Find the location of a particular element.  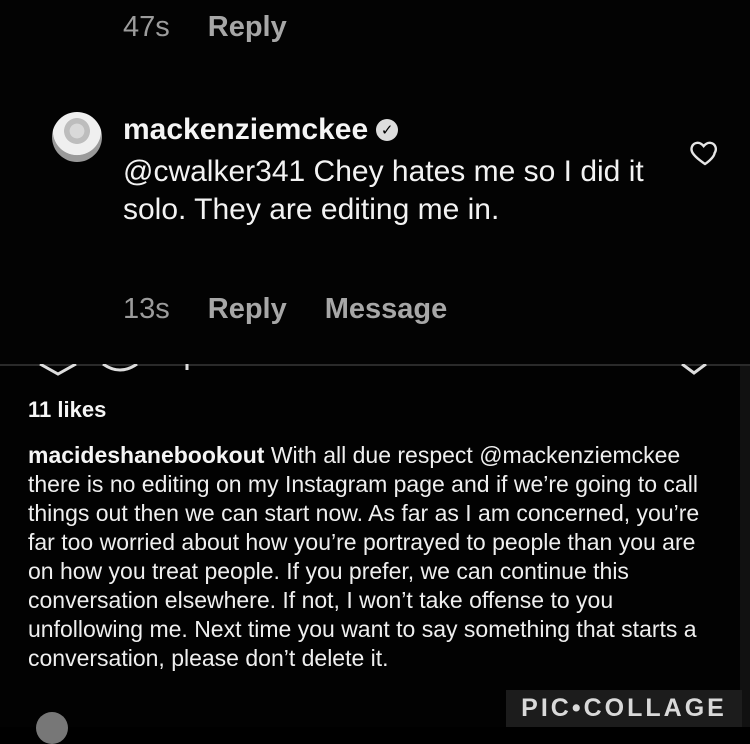

comment-timestamp: 47s is located at coordinates (146, 27).